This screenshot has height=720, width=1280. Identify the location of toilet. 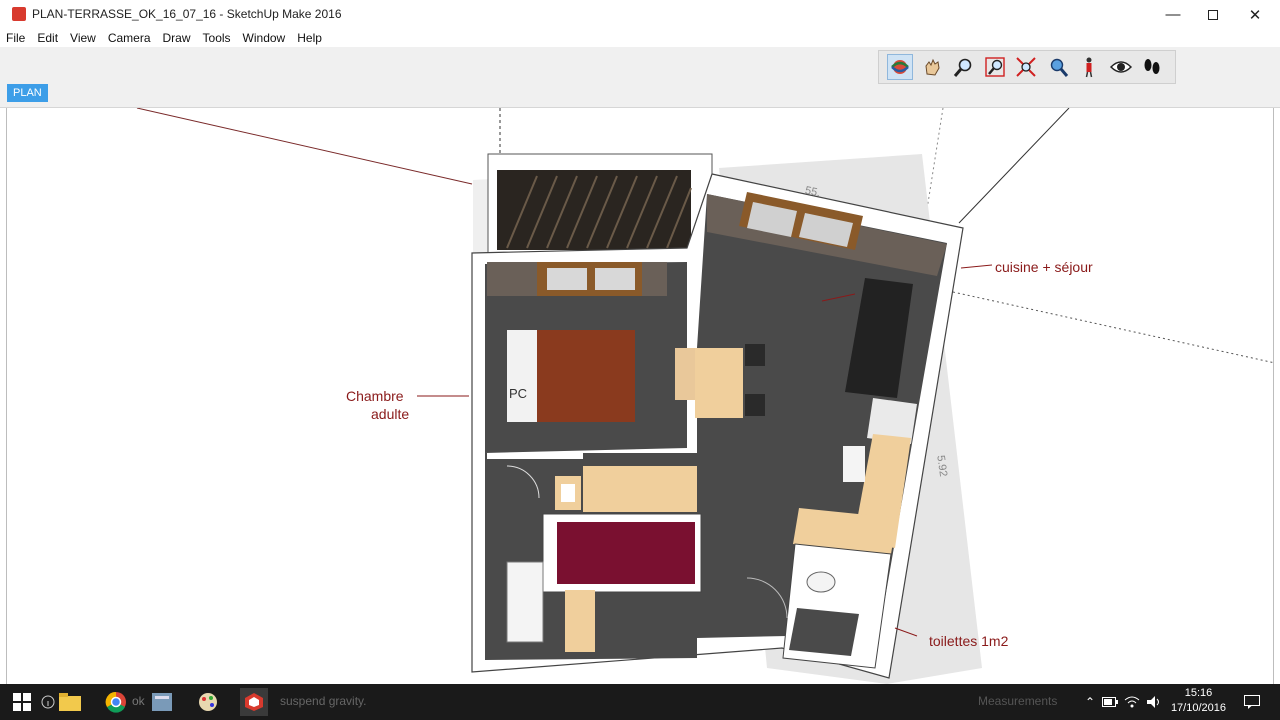
(821, 582).